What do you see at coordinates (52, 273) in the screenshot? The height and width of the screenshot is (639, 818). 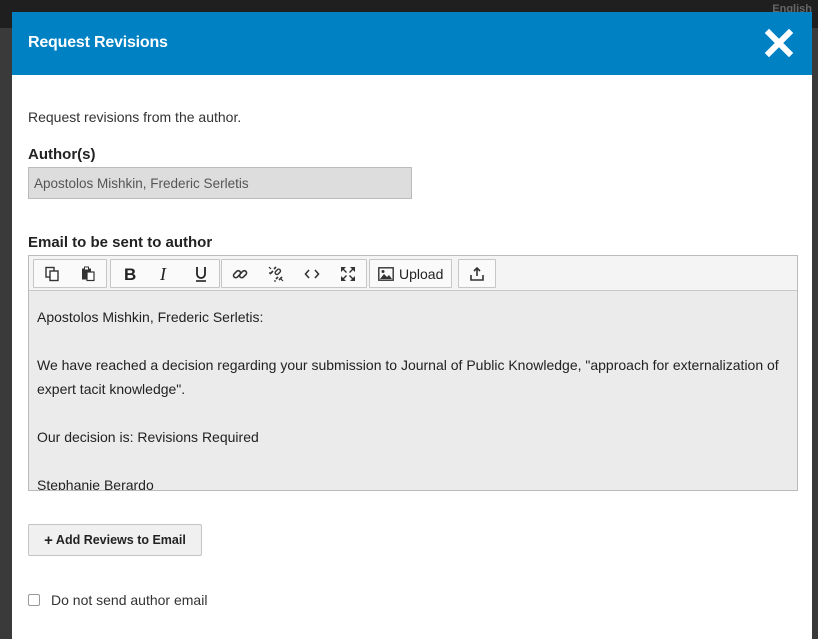 I see `copy-icon` at bounding box center [52, 273].